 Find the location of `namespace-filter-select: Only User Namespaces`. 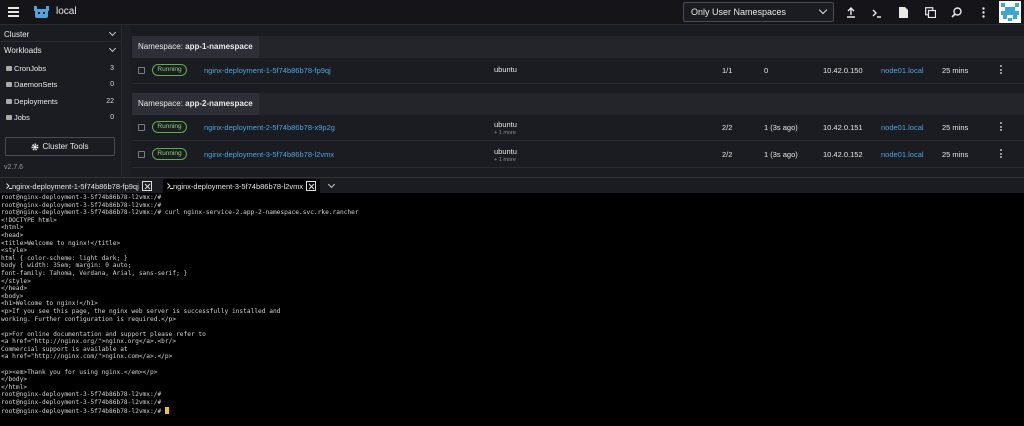

namespace-filter-select: Only User Namespaces is located at coordinates (758, 12).